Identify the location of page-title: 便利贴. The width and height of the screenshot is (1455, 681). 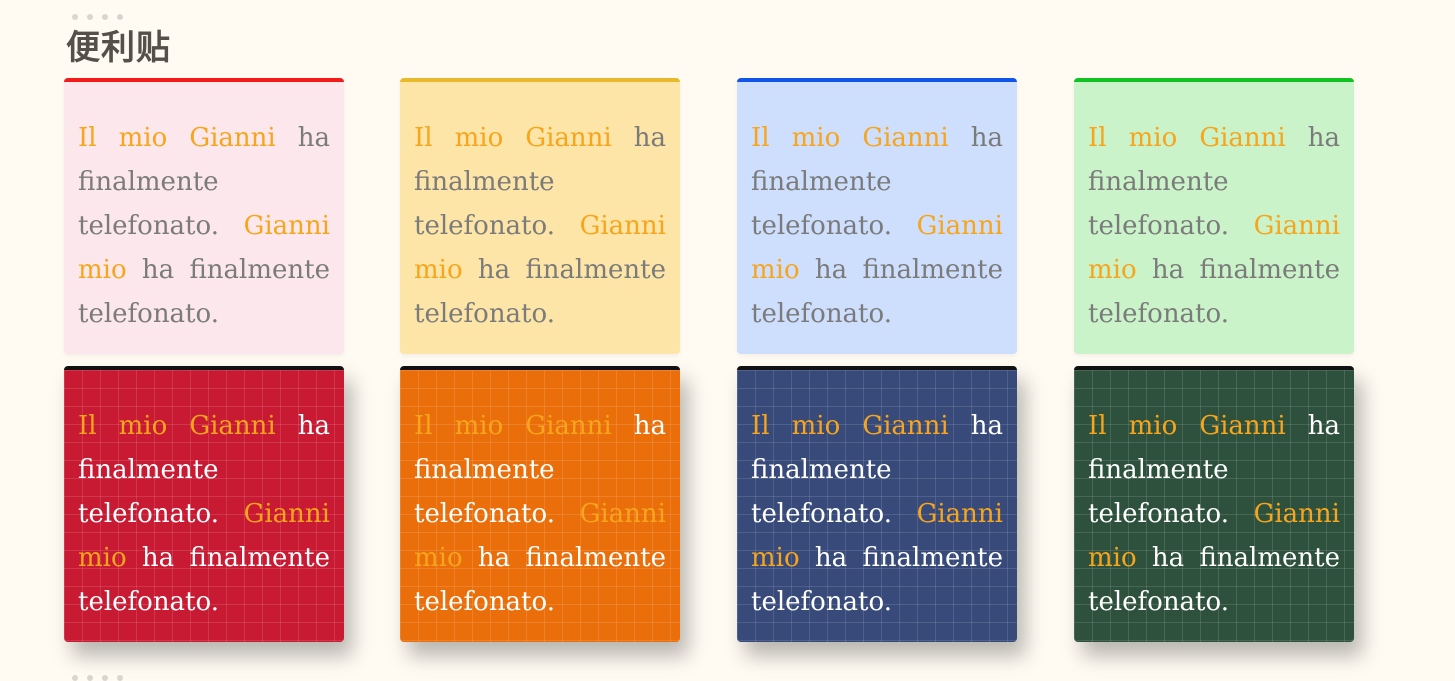
(118, 48).